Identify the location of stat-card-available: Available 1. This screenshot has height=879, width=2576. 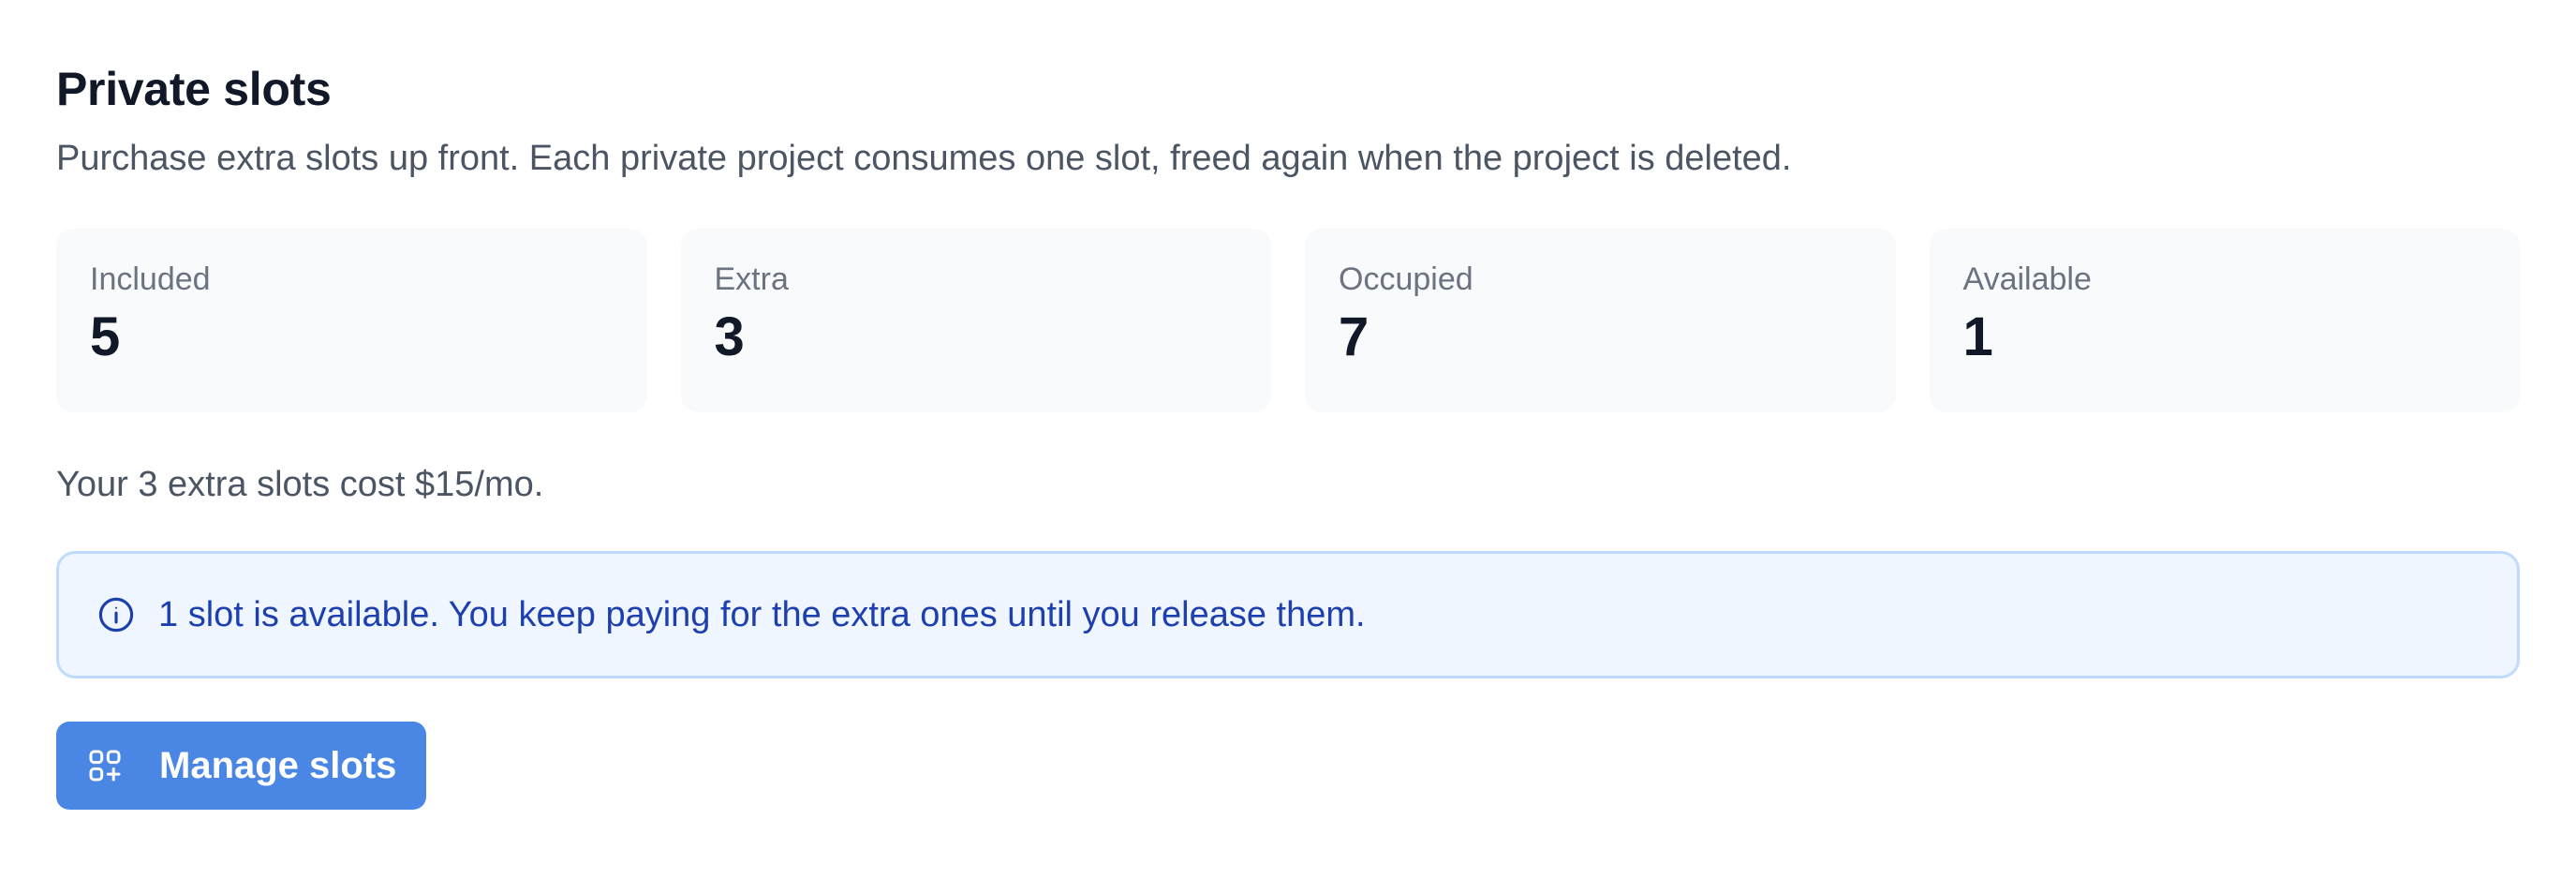
(2224, 320).